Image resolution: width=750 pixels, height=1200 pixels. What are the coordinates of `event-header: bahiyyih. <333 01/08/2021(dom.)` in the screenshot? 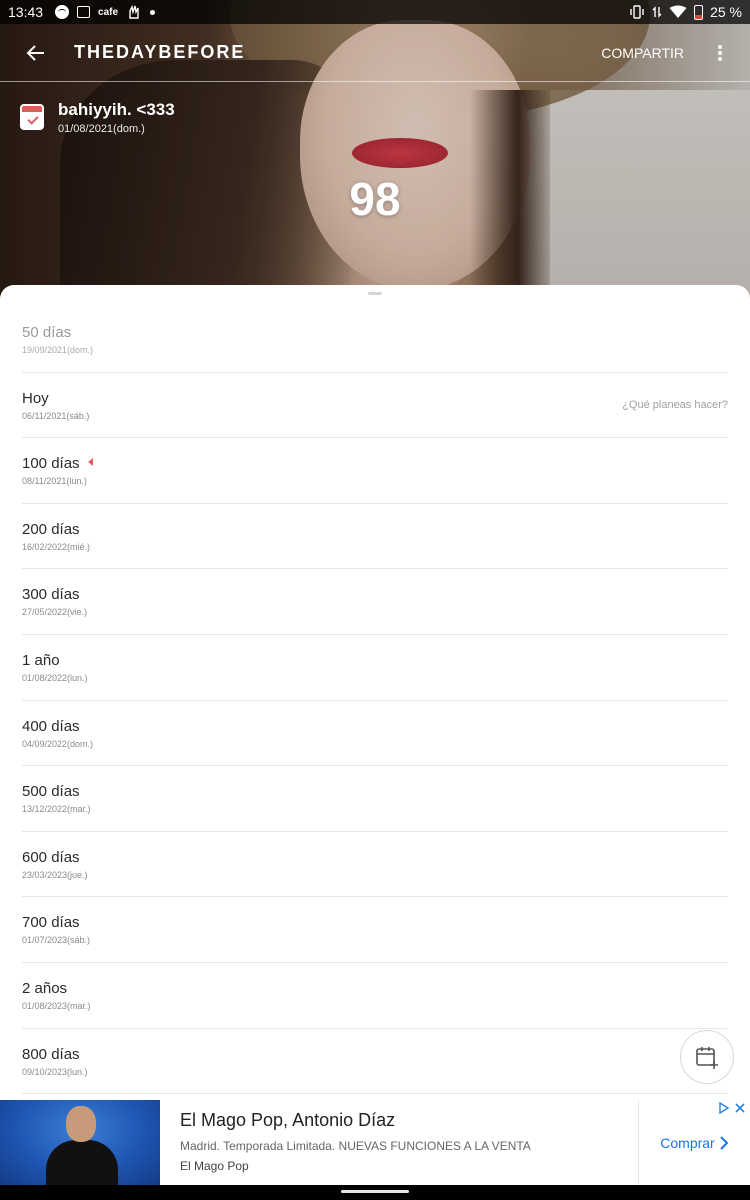 It's located at (97, 117).